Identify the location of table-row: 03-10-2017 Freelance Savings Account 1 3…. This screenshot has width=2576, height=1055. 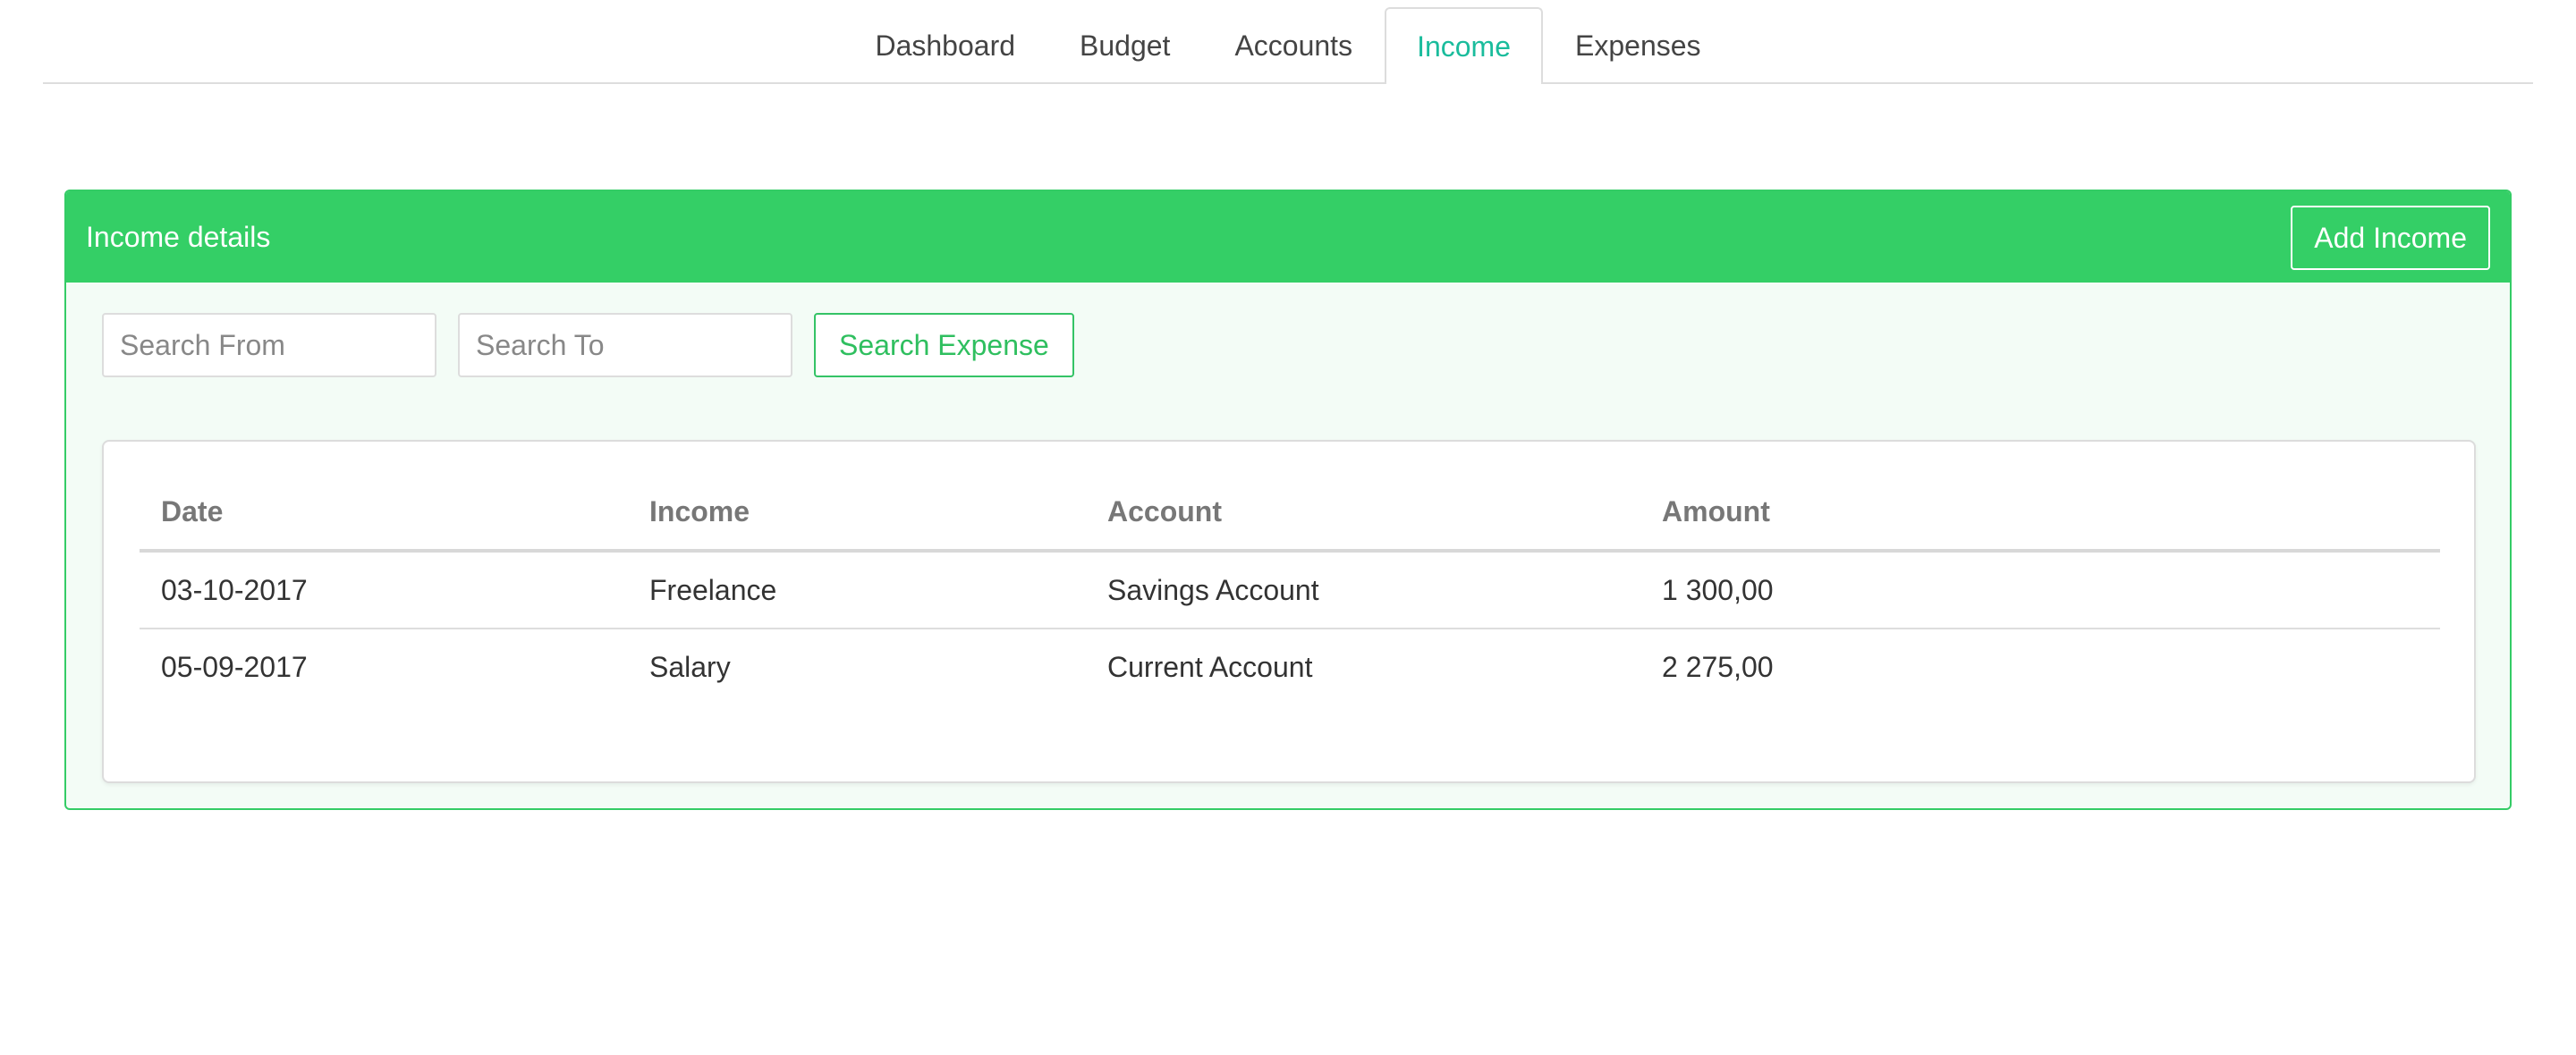
(1290, 590).